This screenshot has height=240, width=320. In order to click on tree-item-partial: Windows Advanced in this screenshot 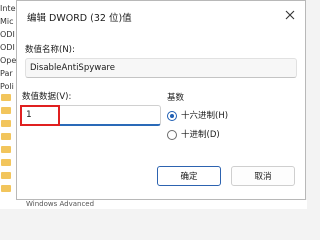, I will do `click(162, 204)`.